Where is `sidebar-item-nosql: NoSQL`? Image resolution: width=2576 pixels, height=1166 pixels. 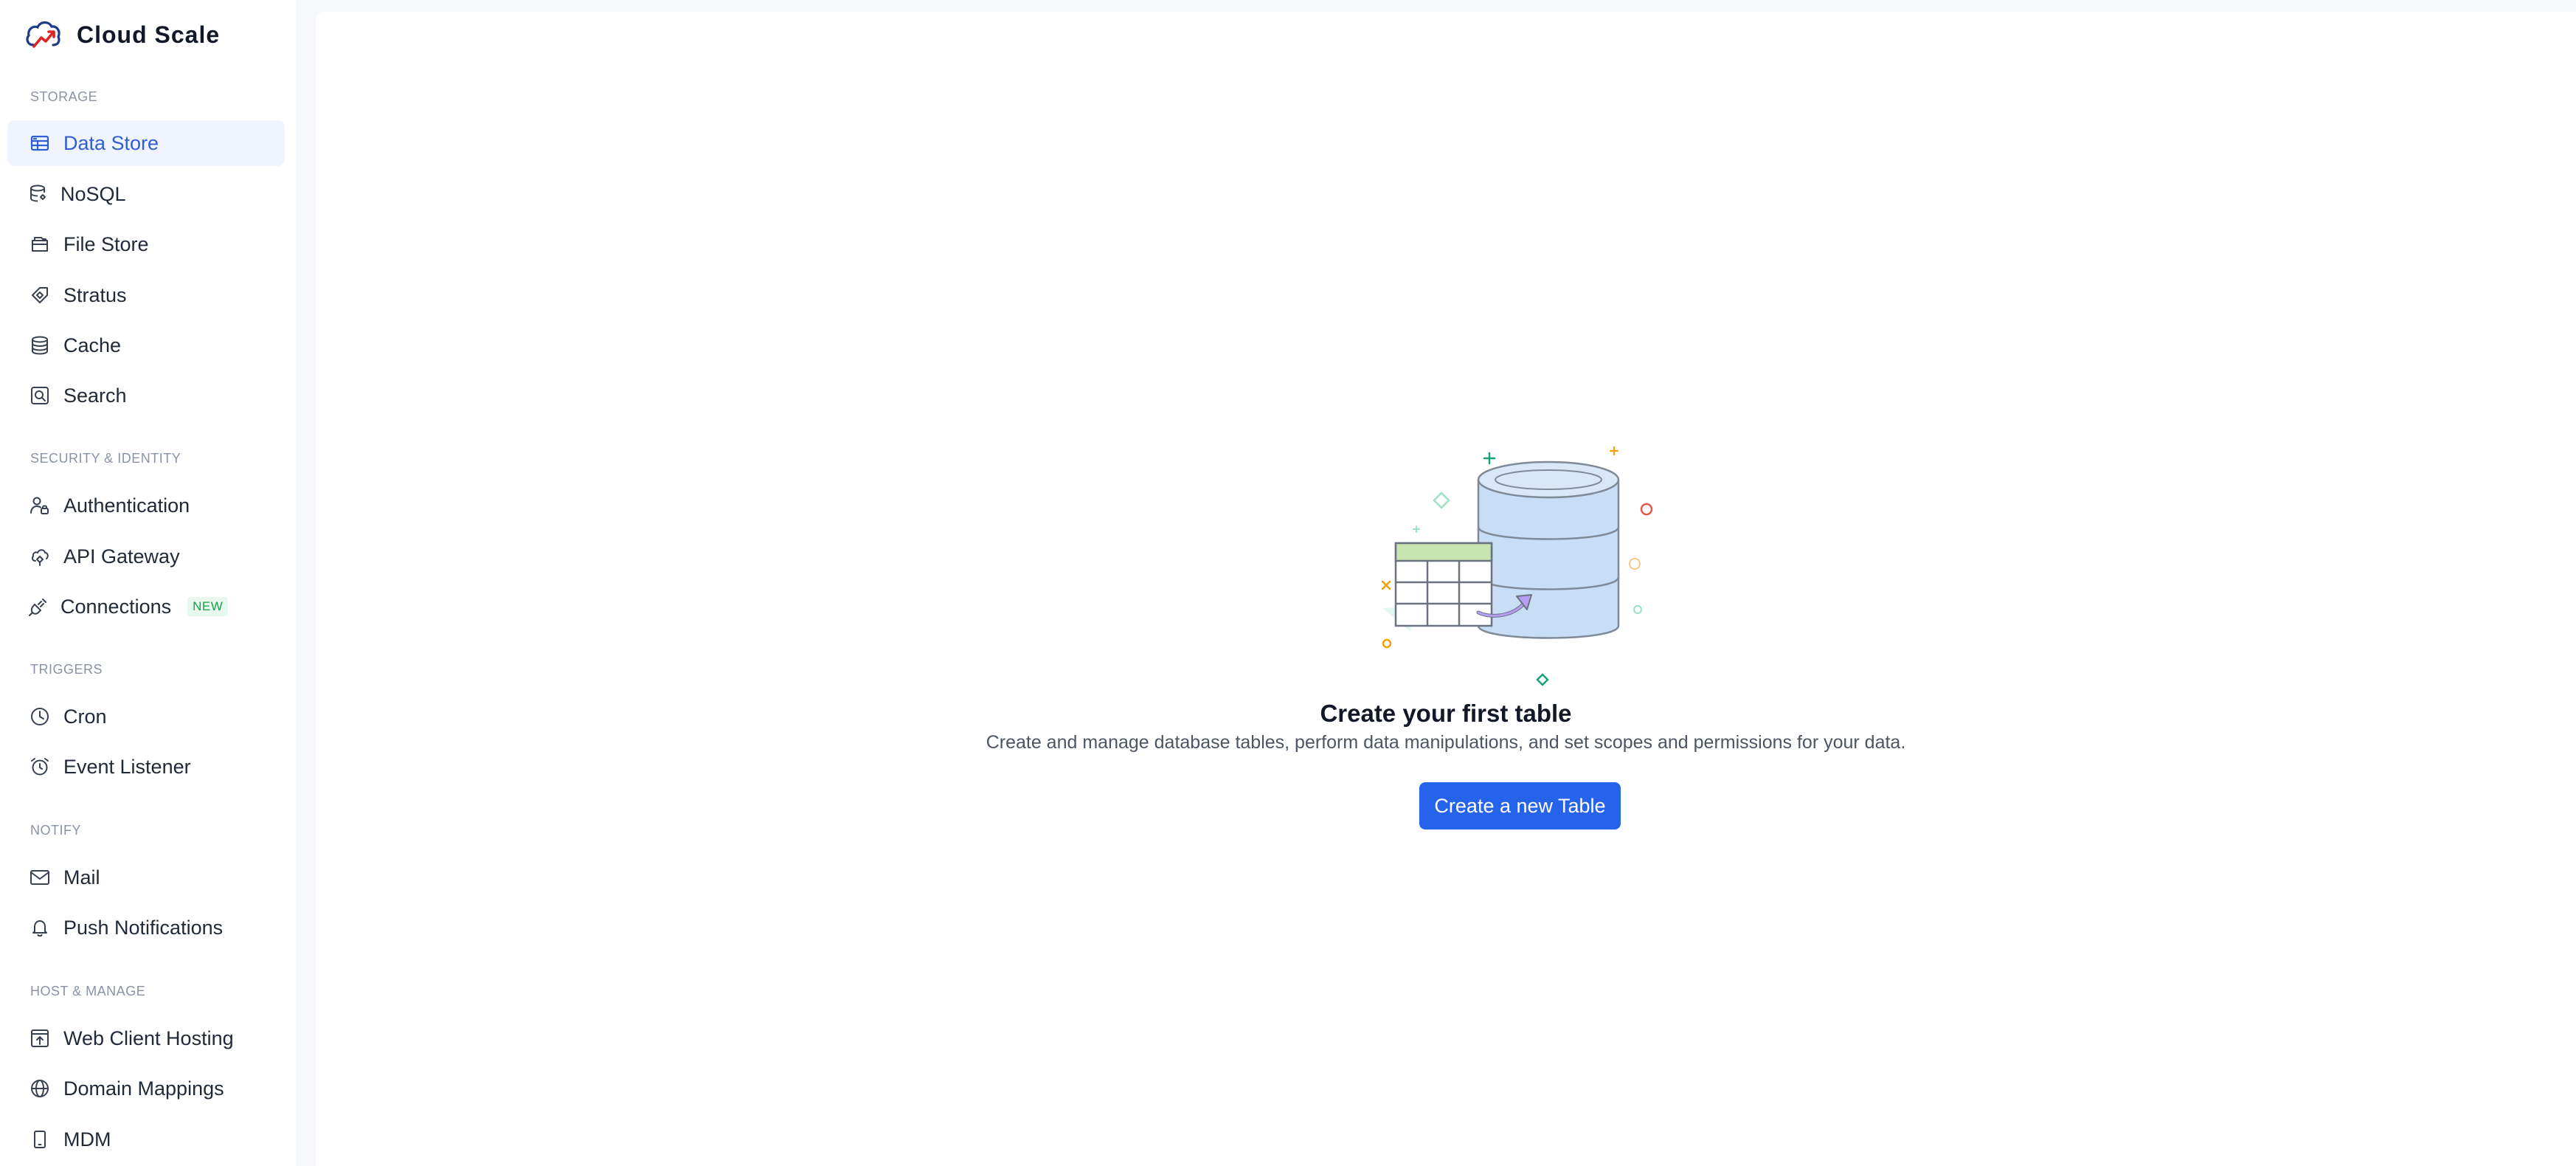
sidebar-item-nosql: NoSQL is located at coordinates (146, 194).